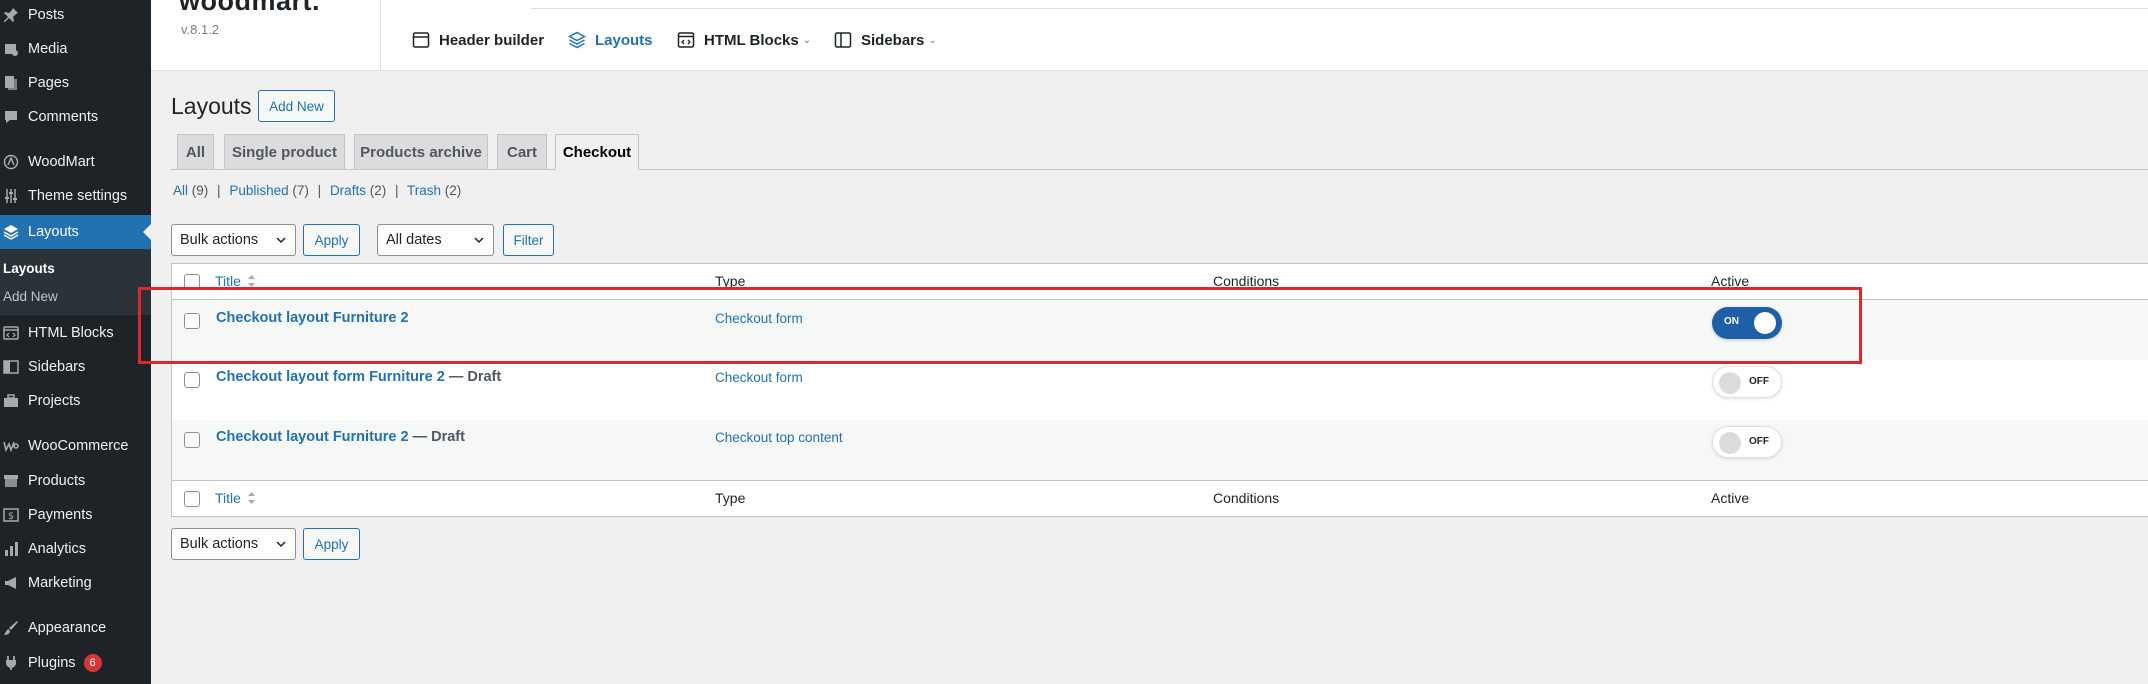  Describe the element at coordinates (11, 333) in the screenshot. I see `html-block-icon` at that location.